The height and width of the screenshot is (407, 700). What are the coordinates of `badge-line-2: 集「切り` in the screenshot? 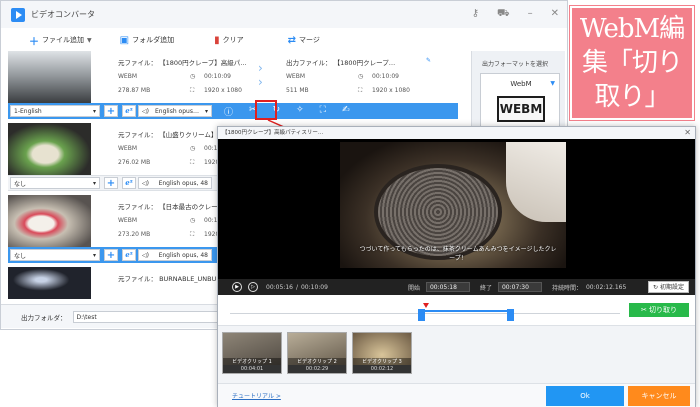 It's located at (632, 63).